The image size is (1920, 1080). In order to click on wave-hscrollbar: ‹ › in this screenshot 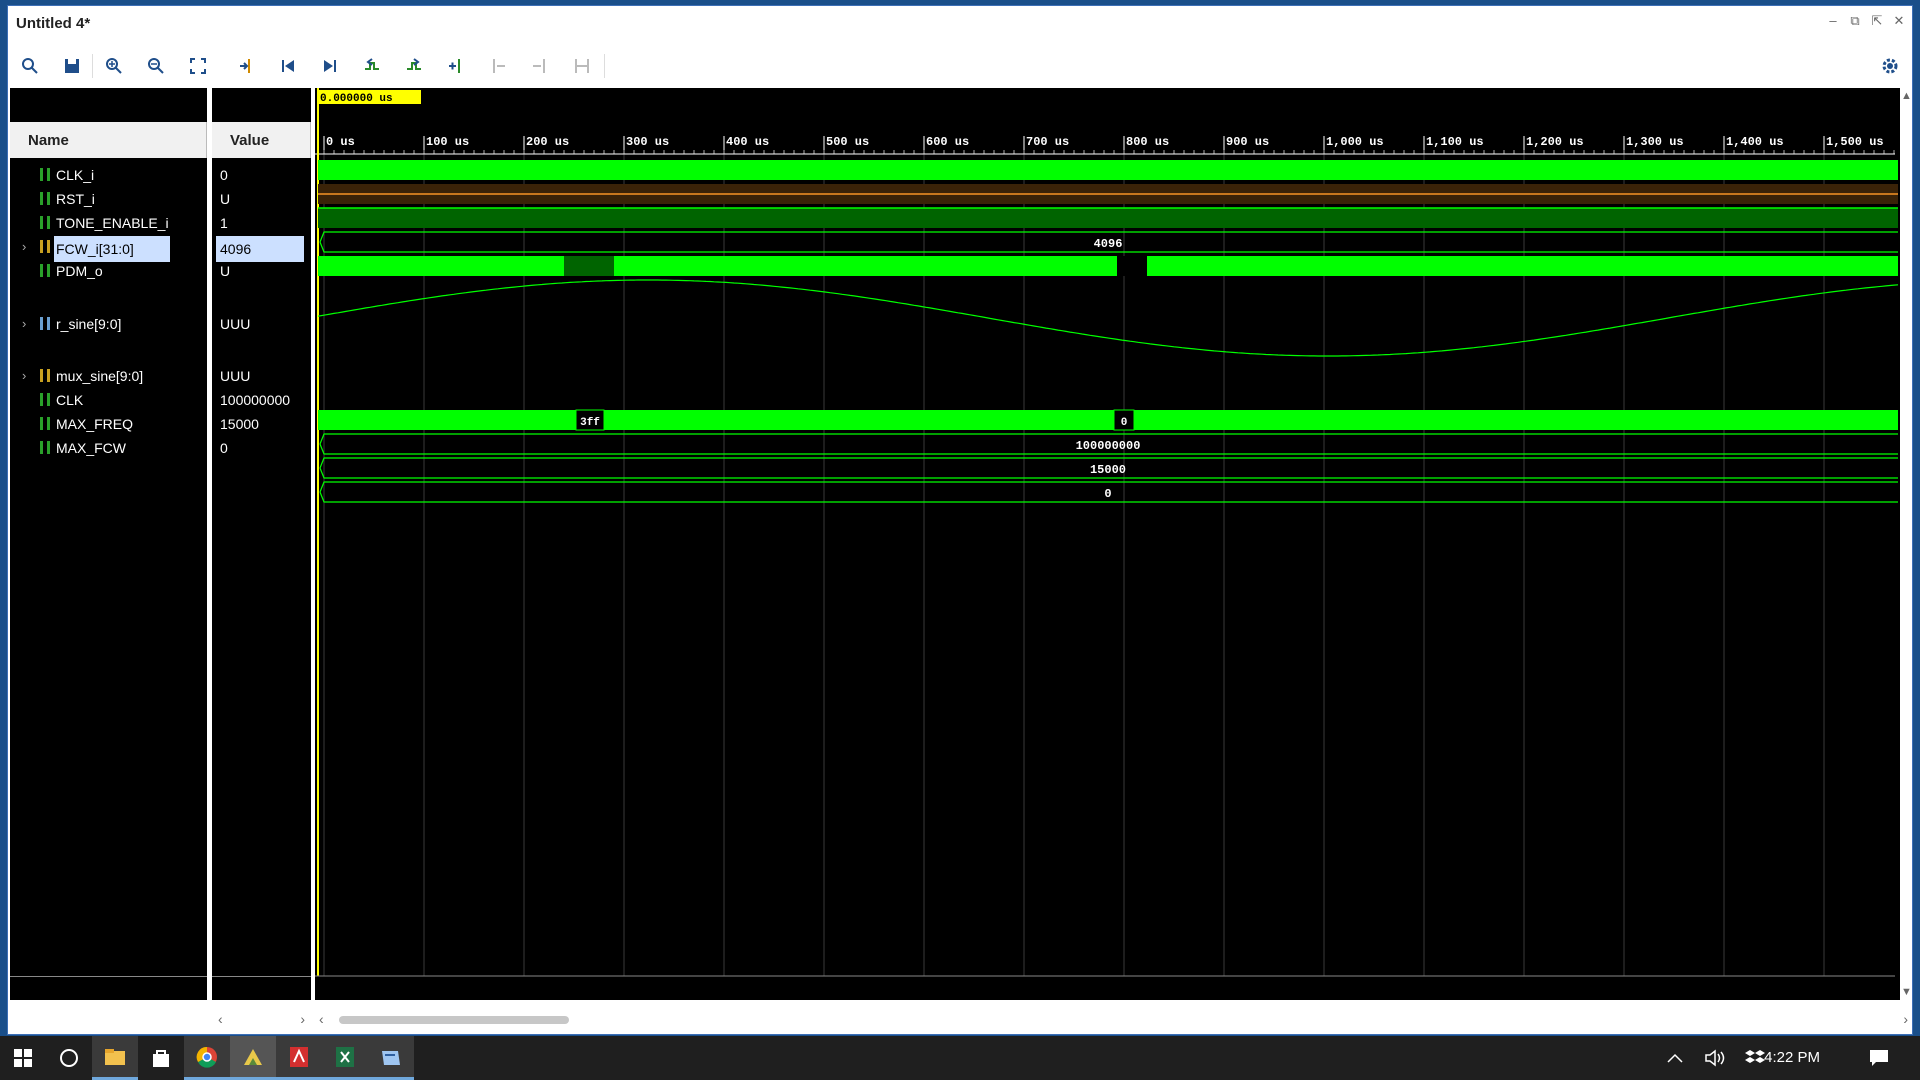, I will do `click(1113, 1020)`.